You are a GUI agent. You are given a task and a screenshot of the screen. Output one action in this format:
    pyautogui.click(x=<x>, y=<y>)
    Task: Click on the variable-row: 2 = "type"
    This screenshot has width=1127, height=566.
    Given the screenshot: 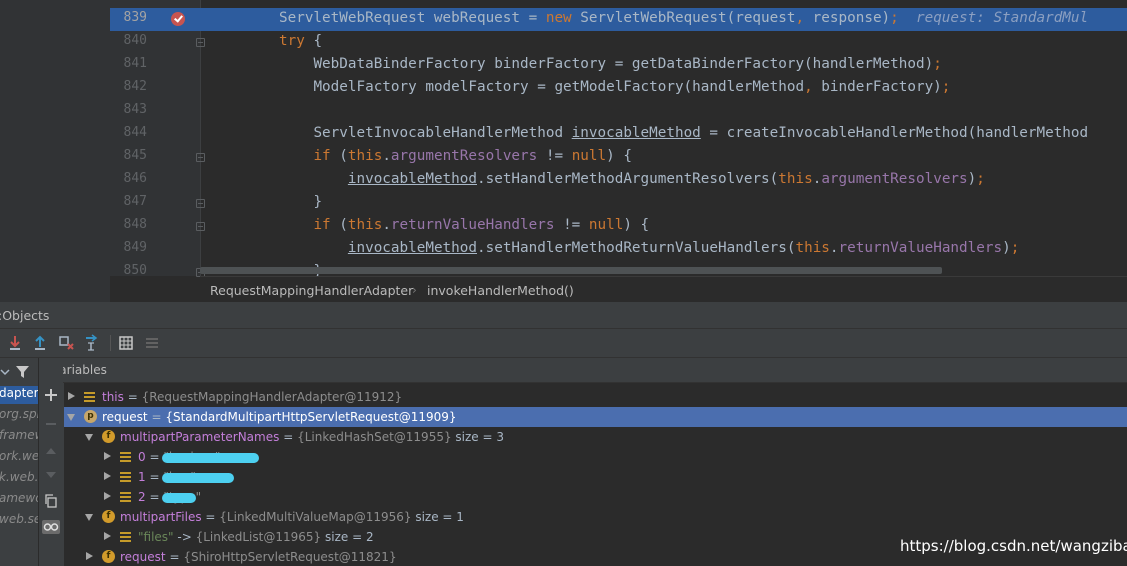 What is the action you would take?
    pyautogui.click(x=595, y=497)
    